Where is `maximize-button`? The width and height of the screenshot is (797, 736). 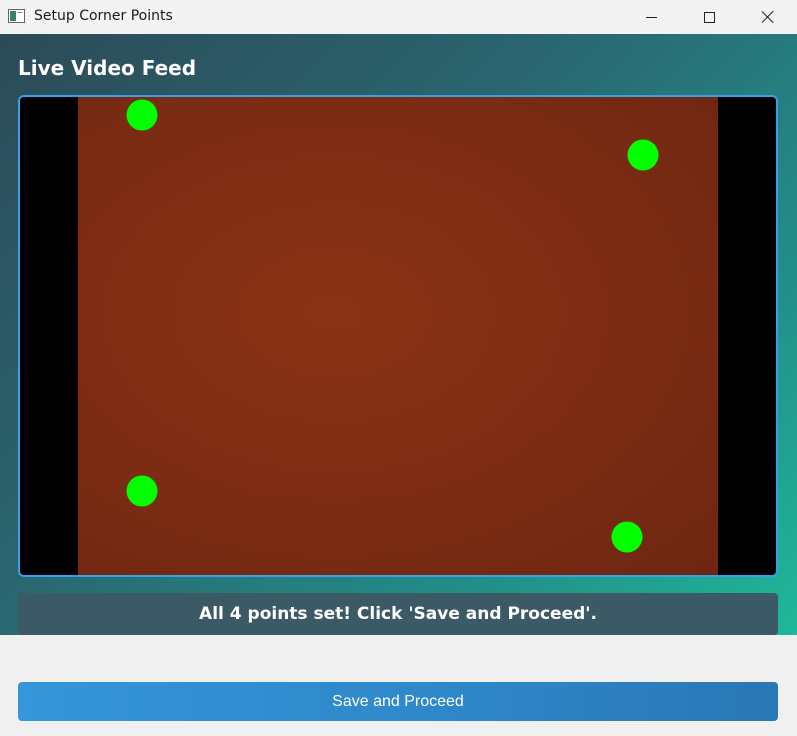
maximize-button is located at coordinates (709, 17).